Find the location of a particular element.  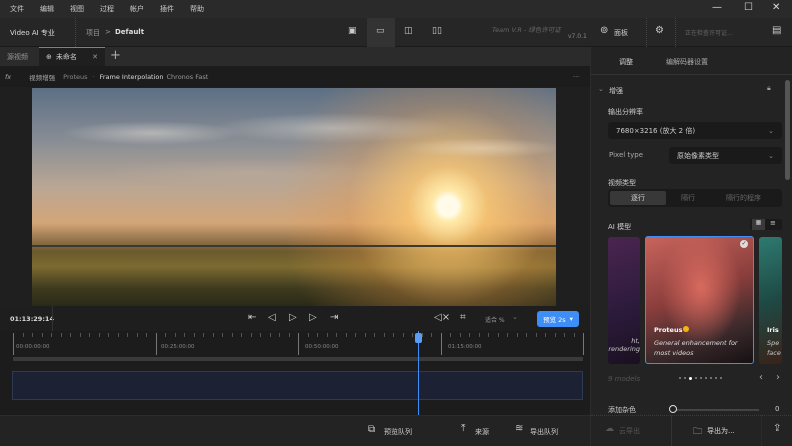

carousel-prev-icon: ‹ is located at coordinates (761, 377).